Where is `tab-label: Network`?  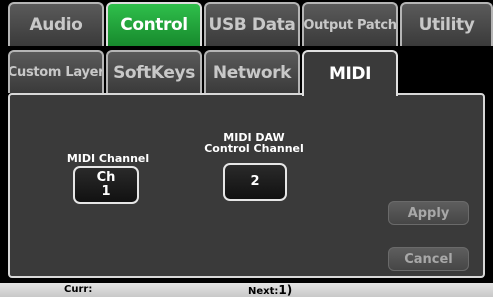
tab-label: Network is located at coordinates (252, 72).